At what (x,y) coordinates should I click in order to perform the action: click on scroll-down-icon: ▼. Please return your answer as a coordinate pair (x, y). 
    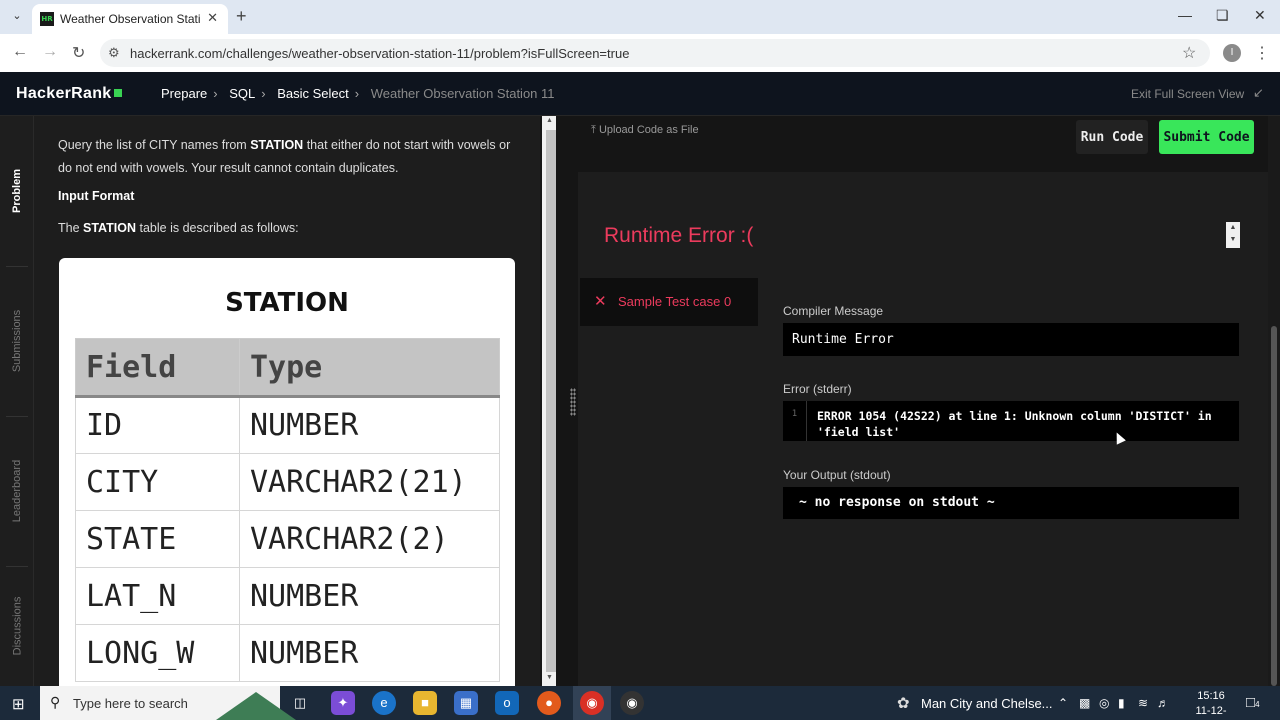
    Looking at the image, I should click on (549, 677).